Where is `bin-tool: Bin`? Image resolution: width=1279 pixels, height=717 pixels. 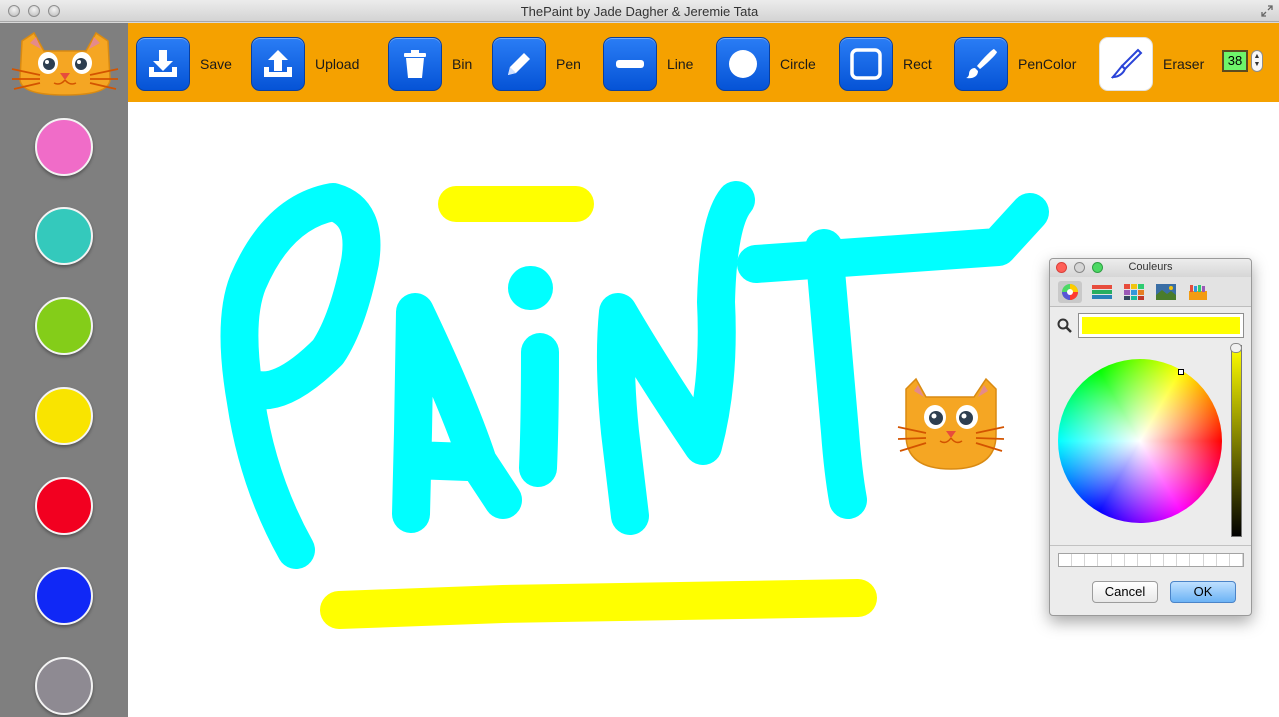 bin-tool: Bin is located at coordinates (430, 64).